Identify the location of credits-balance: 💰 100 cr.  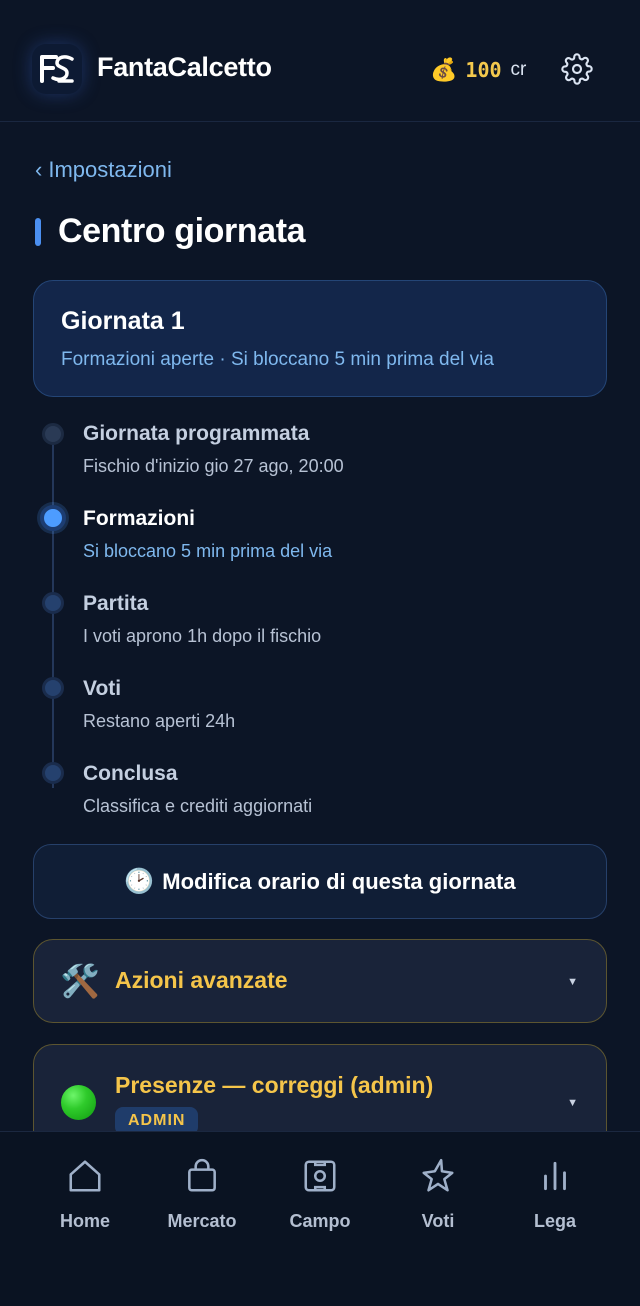
(478, 70).